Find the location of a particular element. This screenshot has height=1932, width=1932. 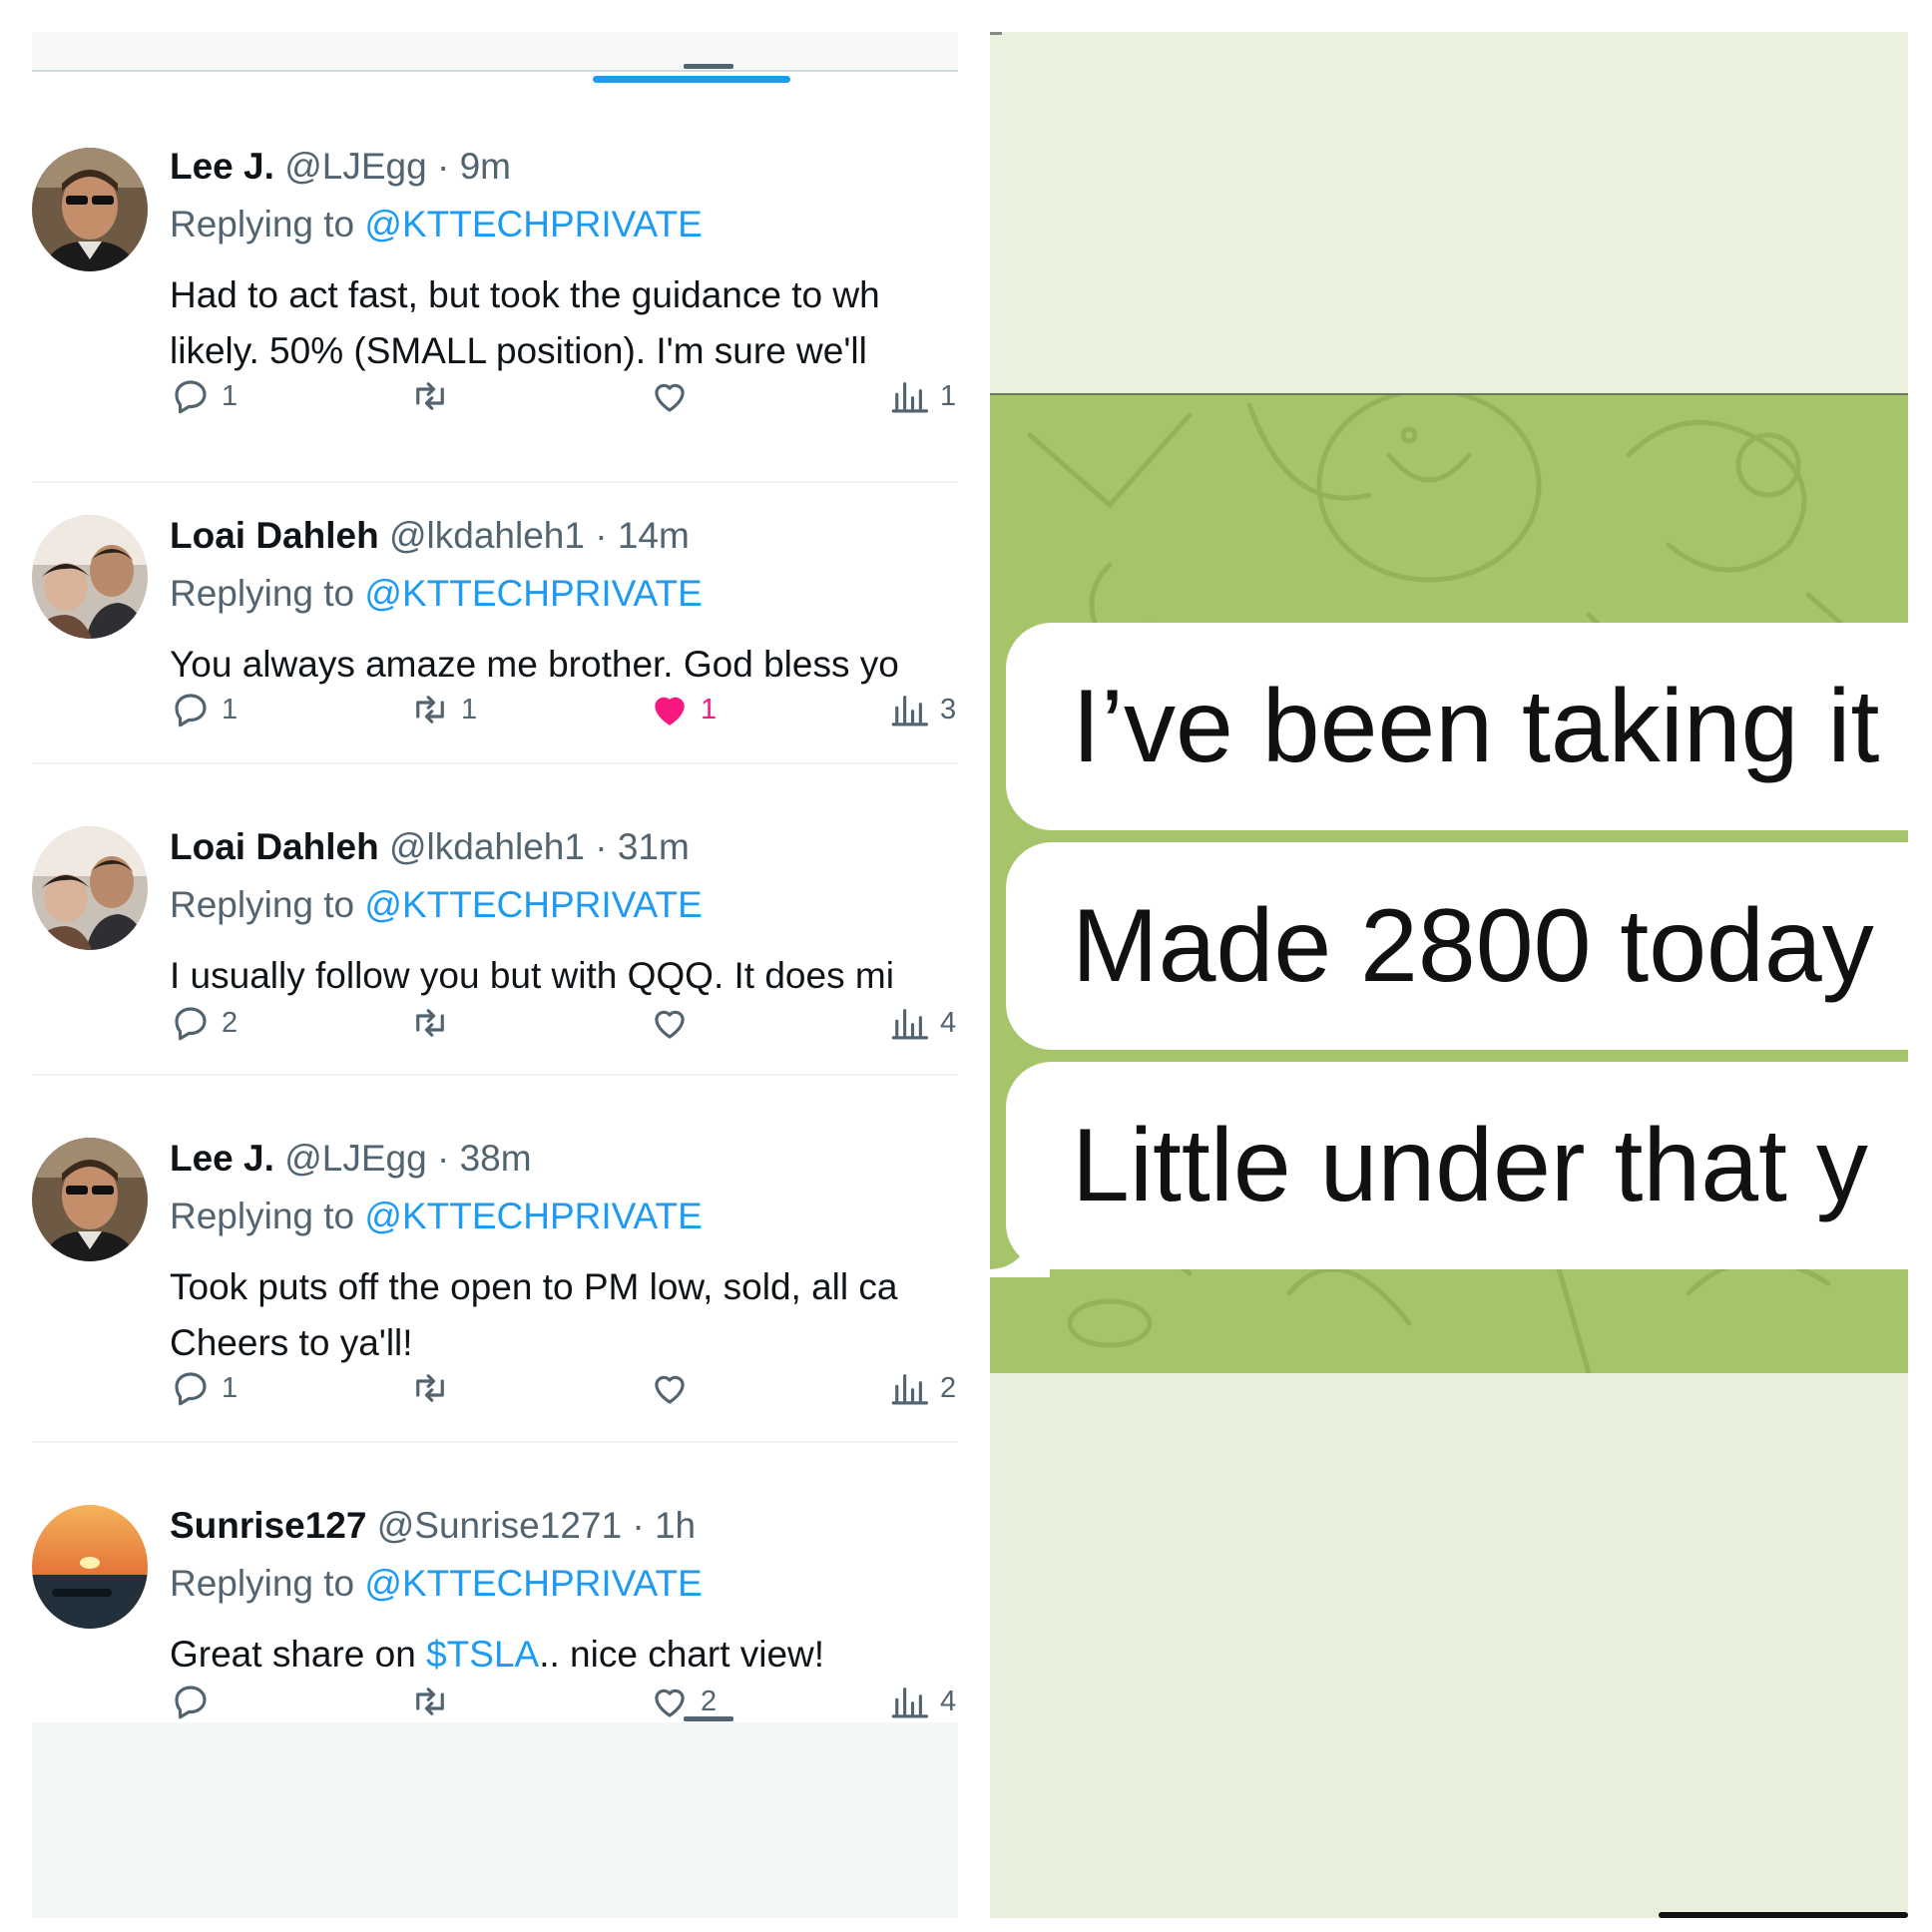

user-handle: @Sunrise1271 is located at coordinates (499, 1525).